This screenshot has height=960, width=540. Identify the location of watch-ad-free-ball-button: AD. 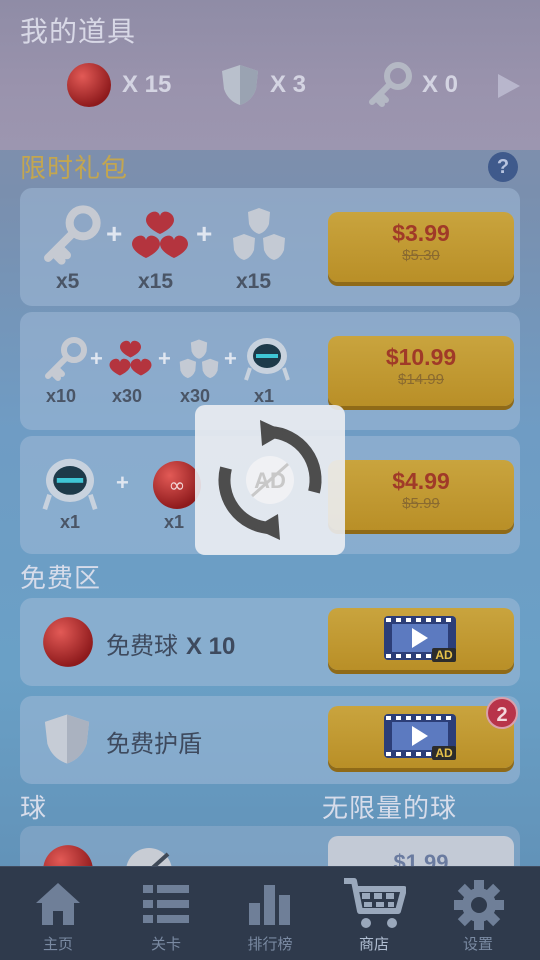
(421, 639).